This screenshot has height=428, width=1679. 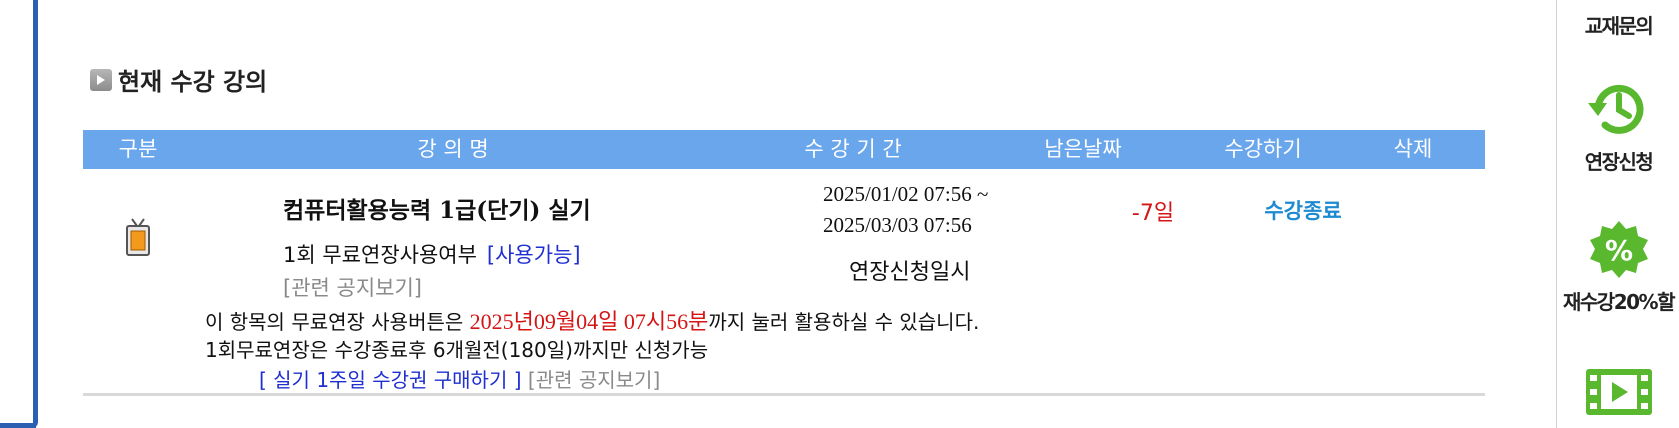 What do you see at coordinates (594, 380) in the screenshot?
I see `related-notice-link-2: [관련 공지보기]` at bounding box center [594, 380].